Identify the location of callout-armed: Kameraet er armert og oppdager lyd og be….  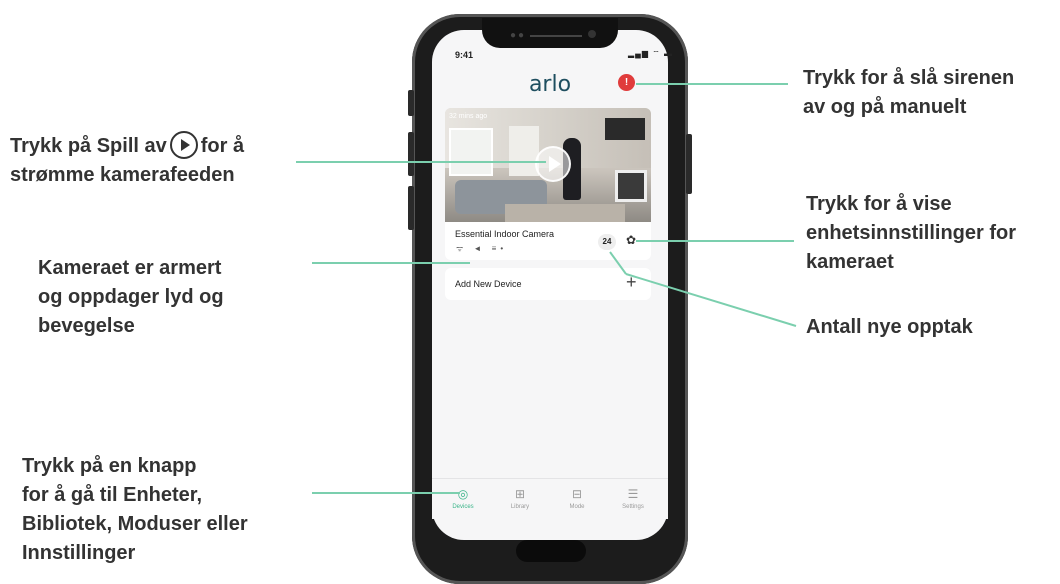
(131, 297).